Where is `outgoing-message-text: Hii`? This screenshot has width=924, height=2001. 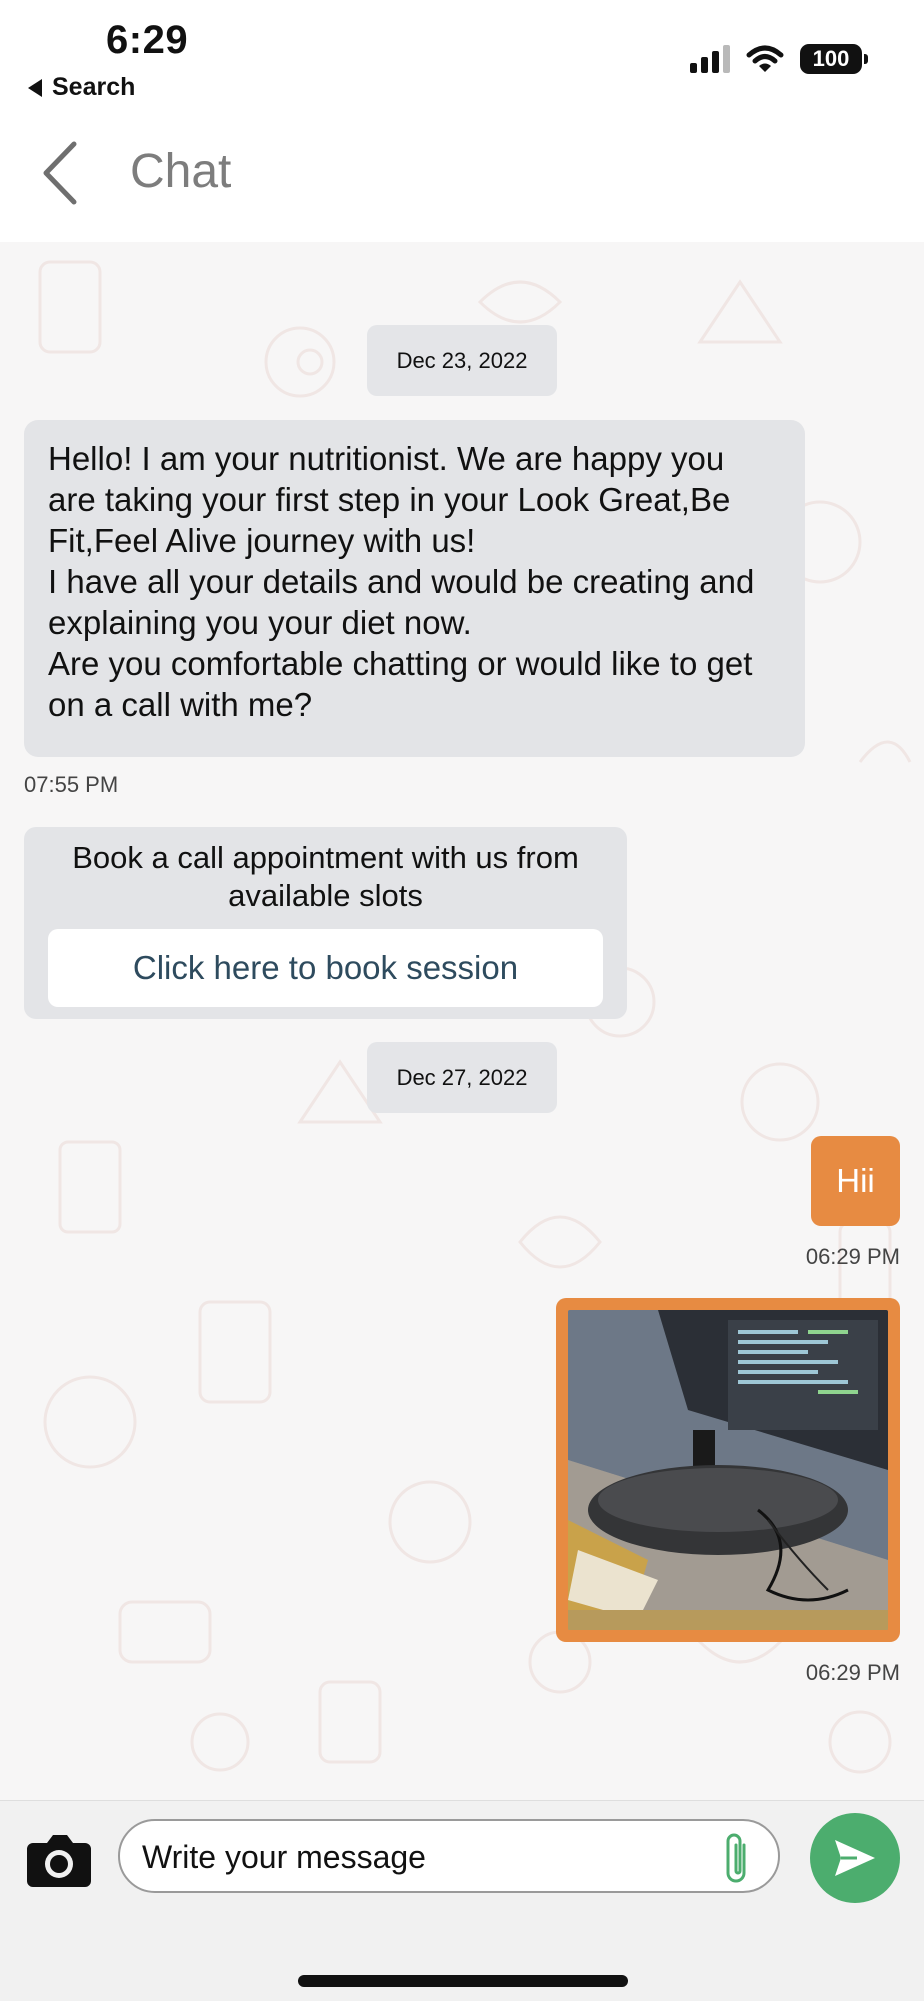 outgoing-message-text: Hii is located at coordinates (855, 1180).